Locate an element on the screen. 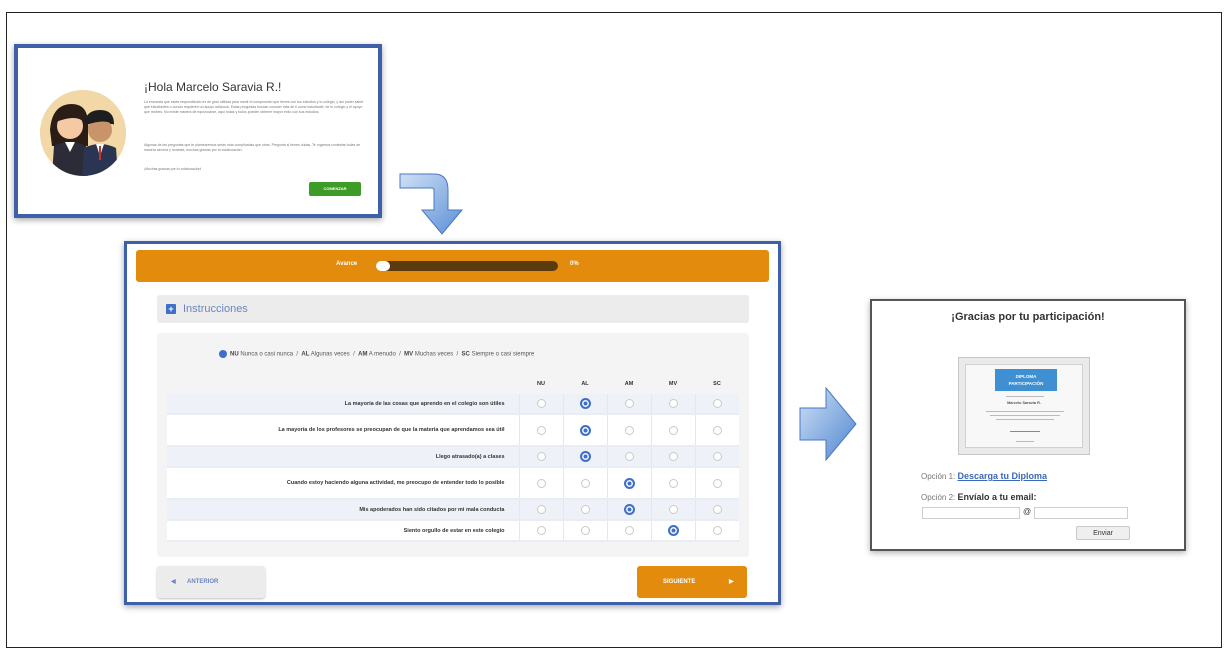 The image size is (1229, 653). column-header: SC is located at coordinates (717, 384).